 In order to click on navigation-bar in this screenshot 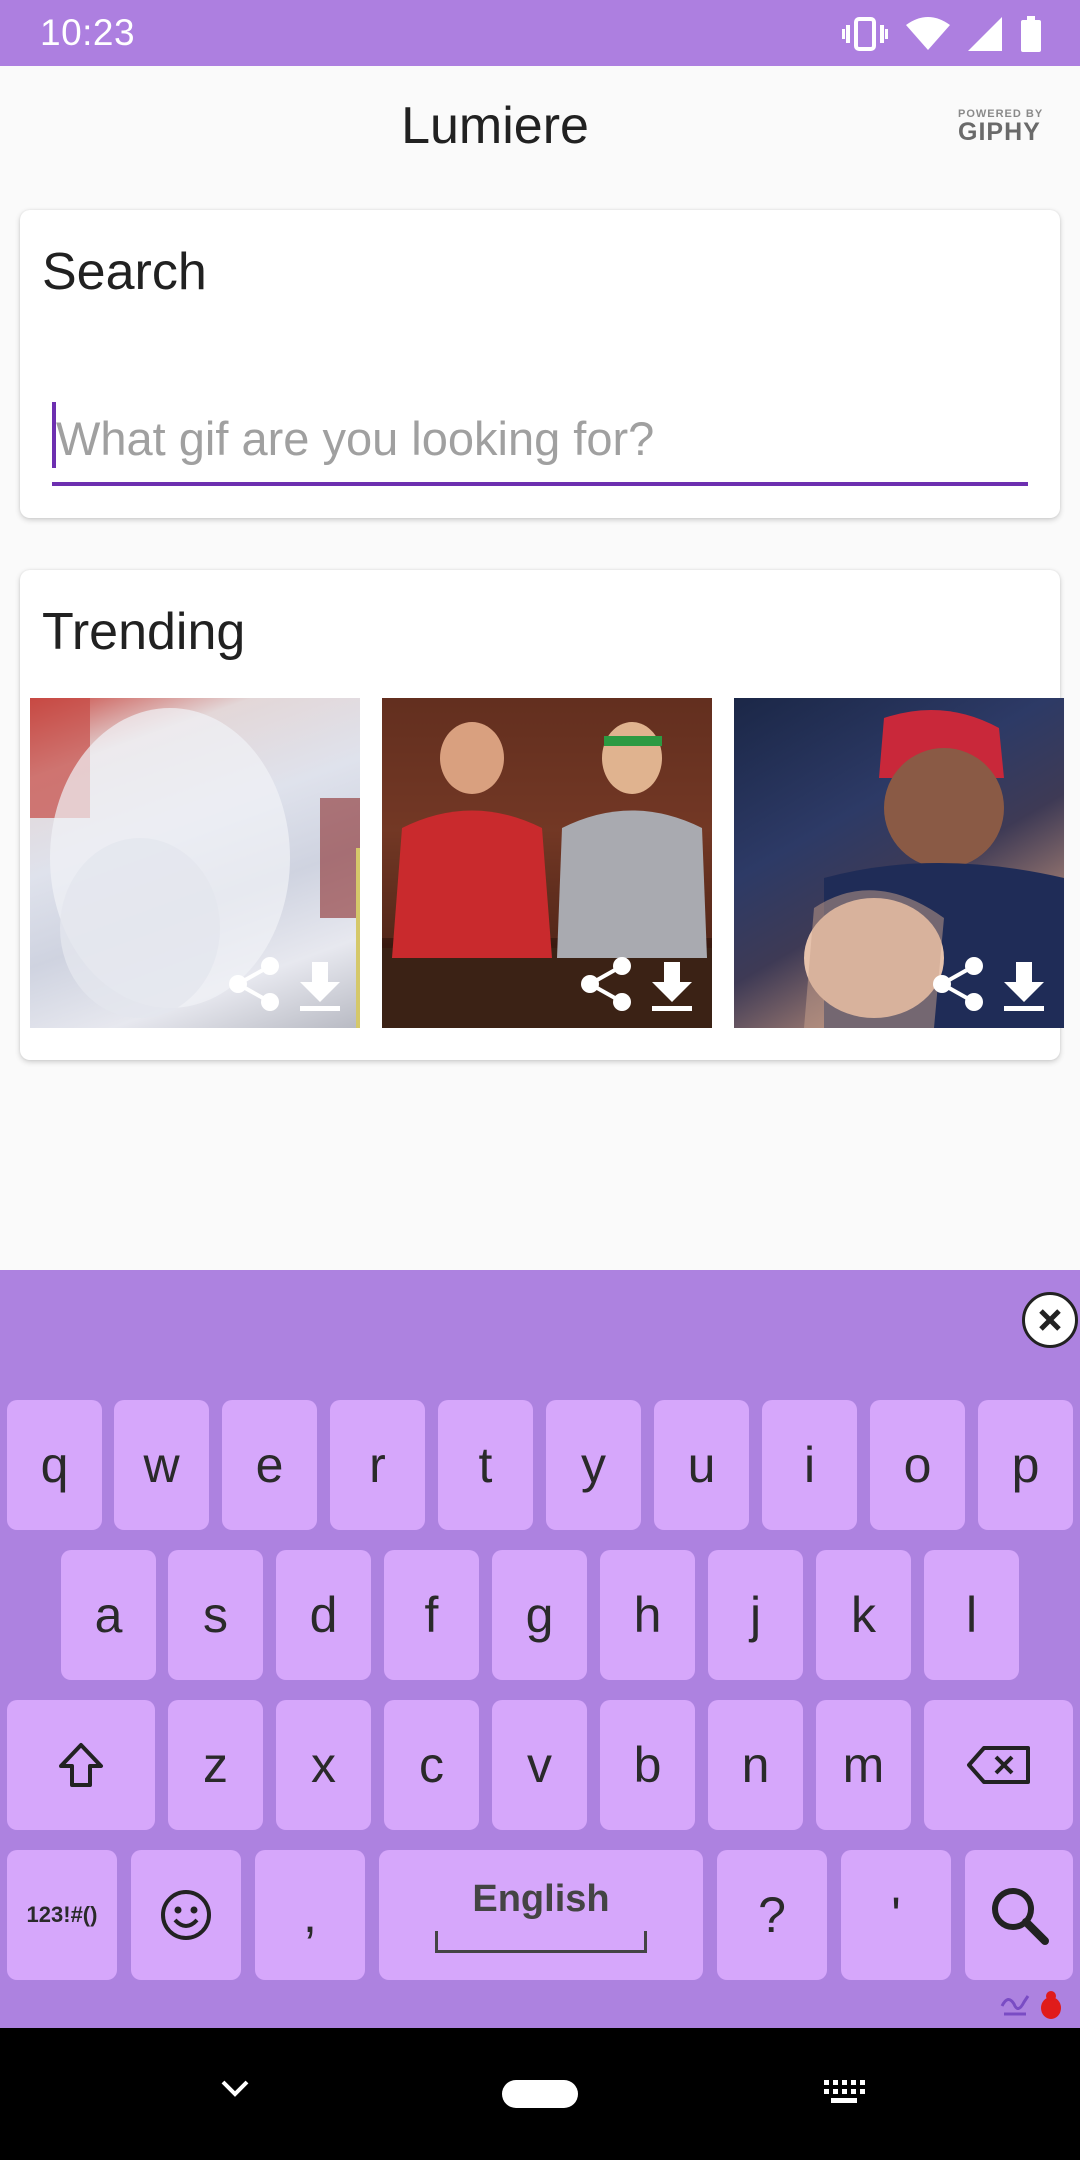, I will do `click(540, 2094)`.